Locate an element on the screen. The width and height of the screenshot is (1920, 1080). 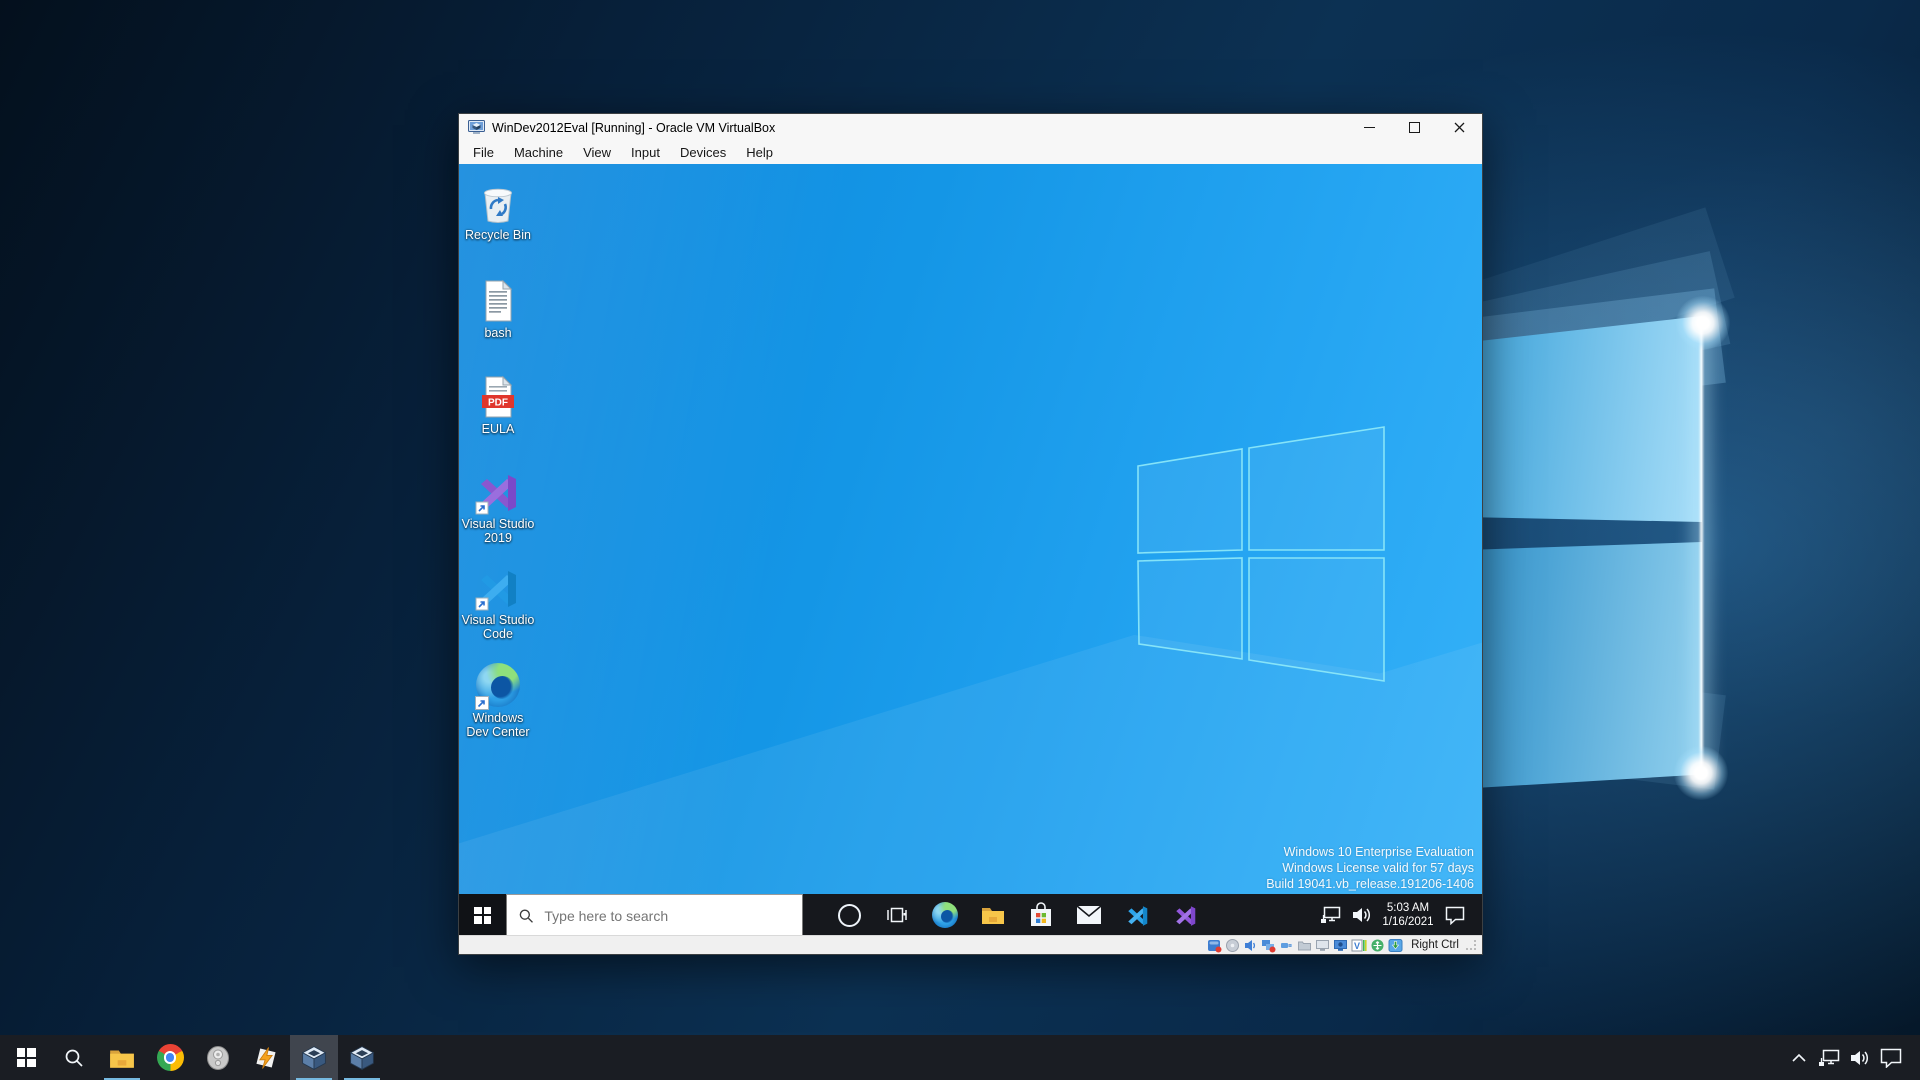
optical-drives-icon is located at coordinates (1232, 945).